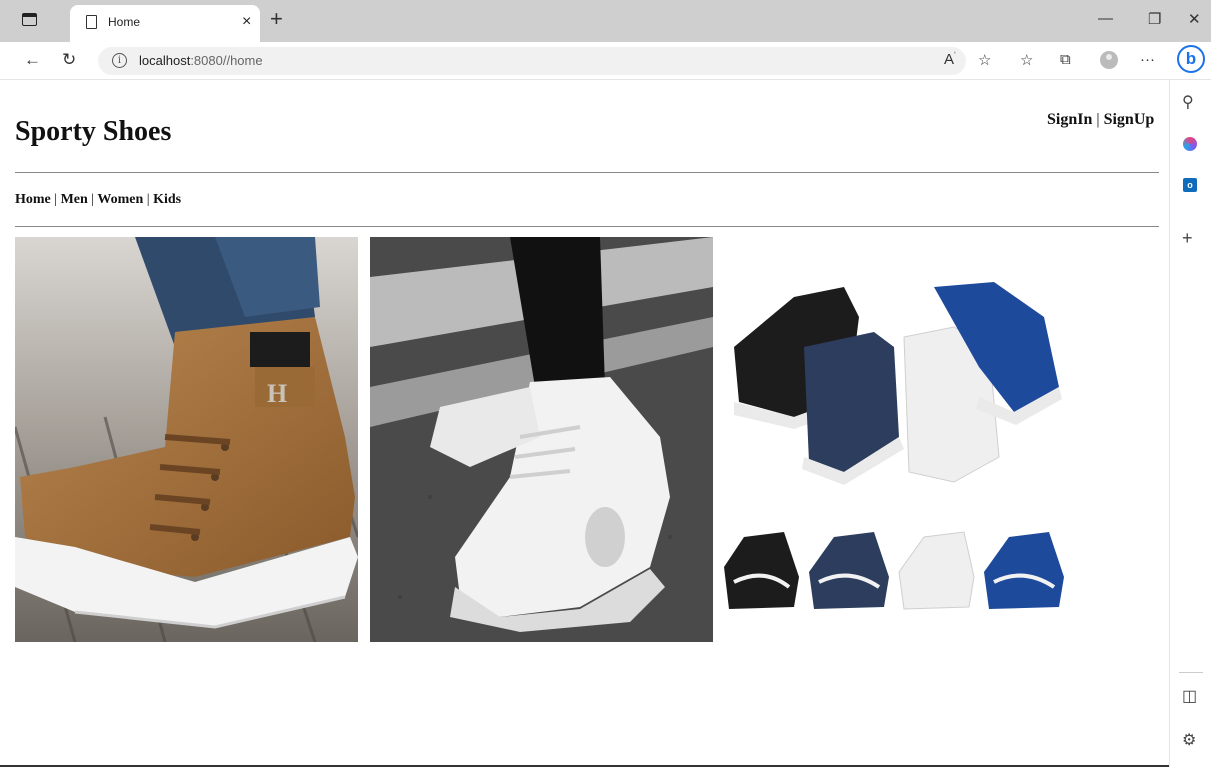  What do you see at coordinates (69, 60) in the screenshot?
I see `reload-icon: ↻` at bounding box center [69, 60].